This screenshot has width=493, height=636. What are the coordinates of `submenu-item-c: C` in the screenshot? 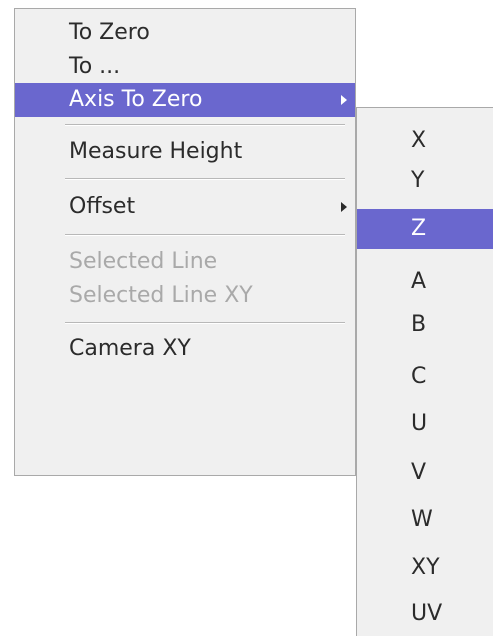 It's located at (425, 377).